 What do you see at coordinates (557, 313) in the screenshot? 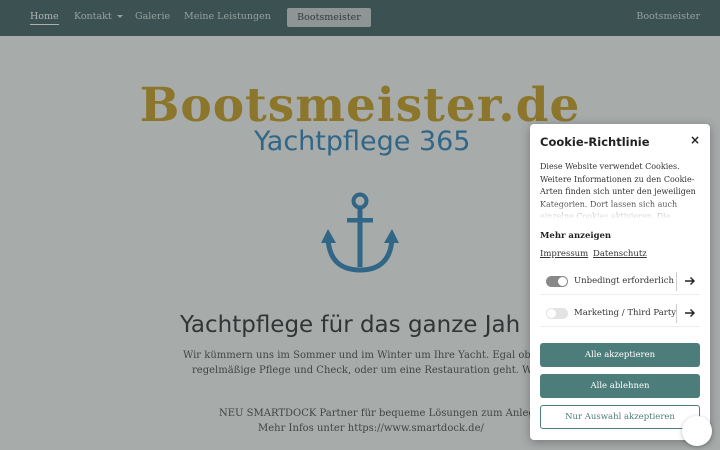
I see `marketing-toggle` at bounding box center [557, 313].